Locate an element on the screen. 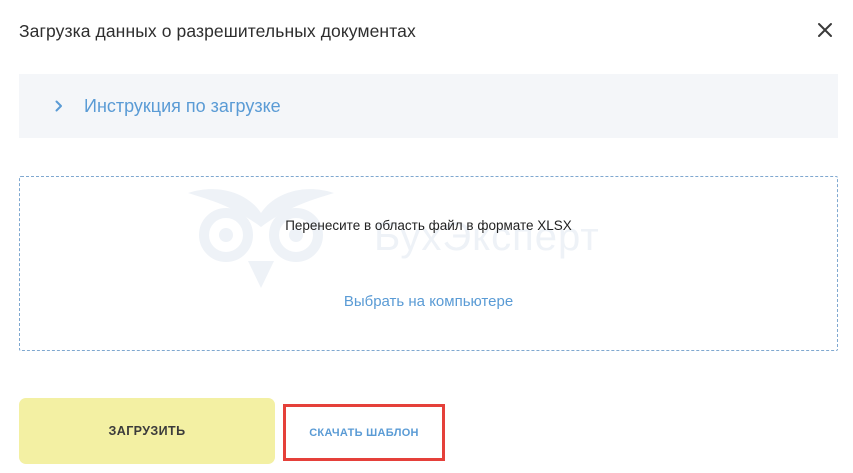 The height and width of the screenshot is (473, 853). download-template-button: СКАЧАТЬ ШАБЛОН is located at coordinates (364, 433).